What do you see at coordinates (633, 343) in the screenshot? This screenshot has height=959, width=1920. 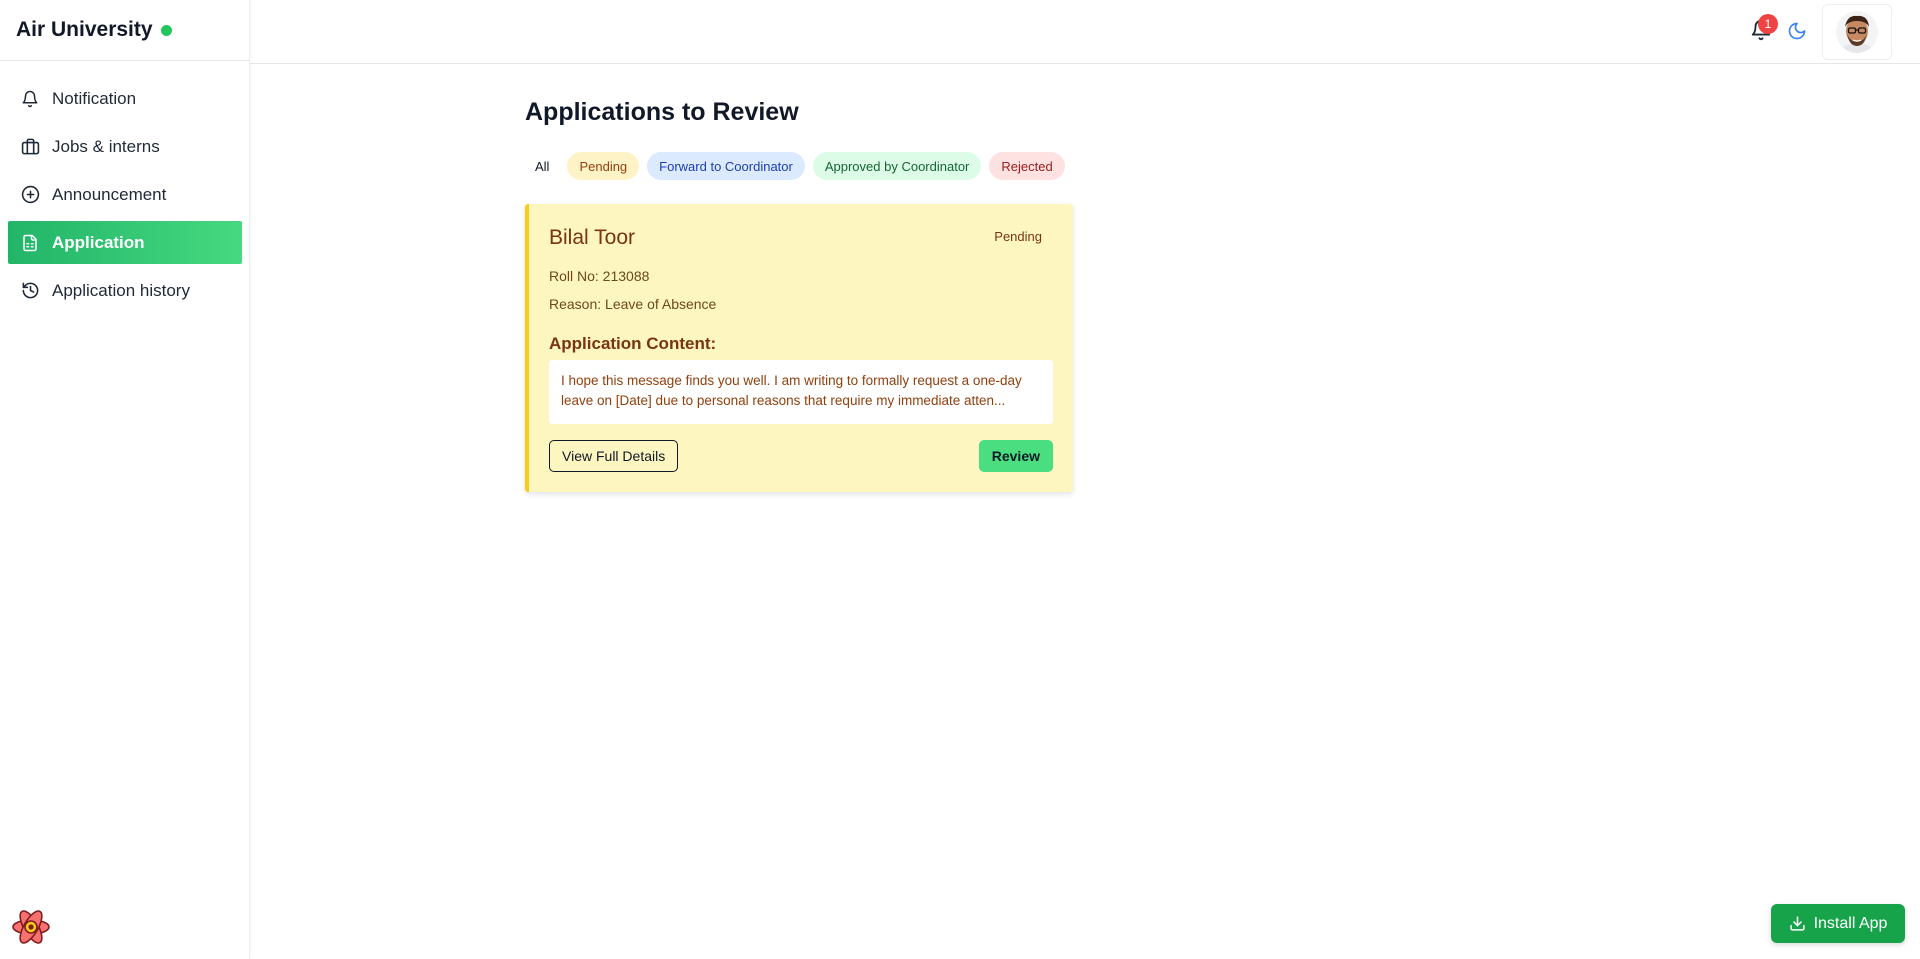 I see `application-content-heading: Application Content:` at bounding box center [633, 343].